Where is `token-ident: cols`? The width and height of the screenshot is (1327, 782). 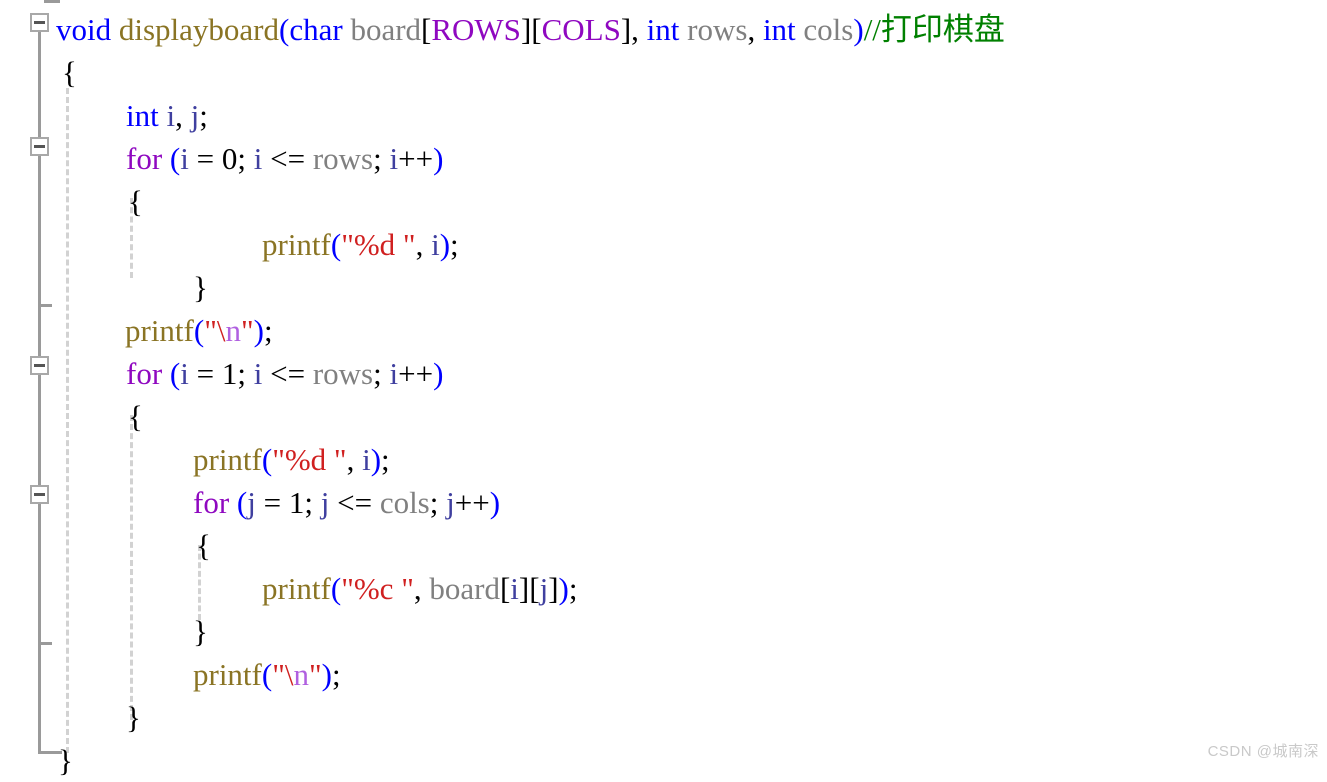 token-ident: cols is located at coordinates (404, 502).